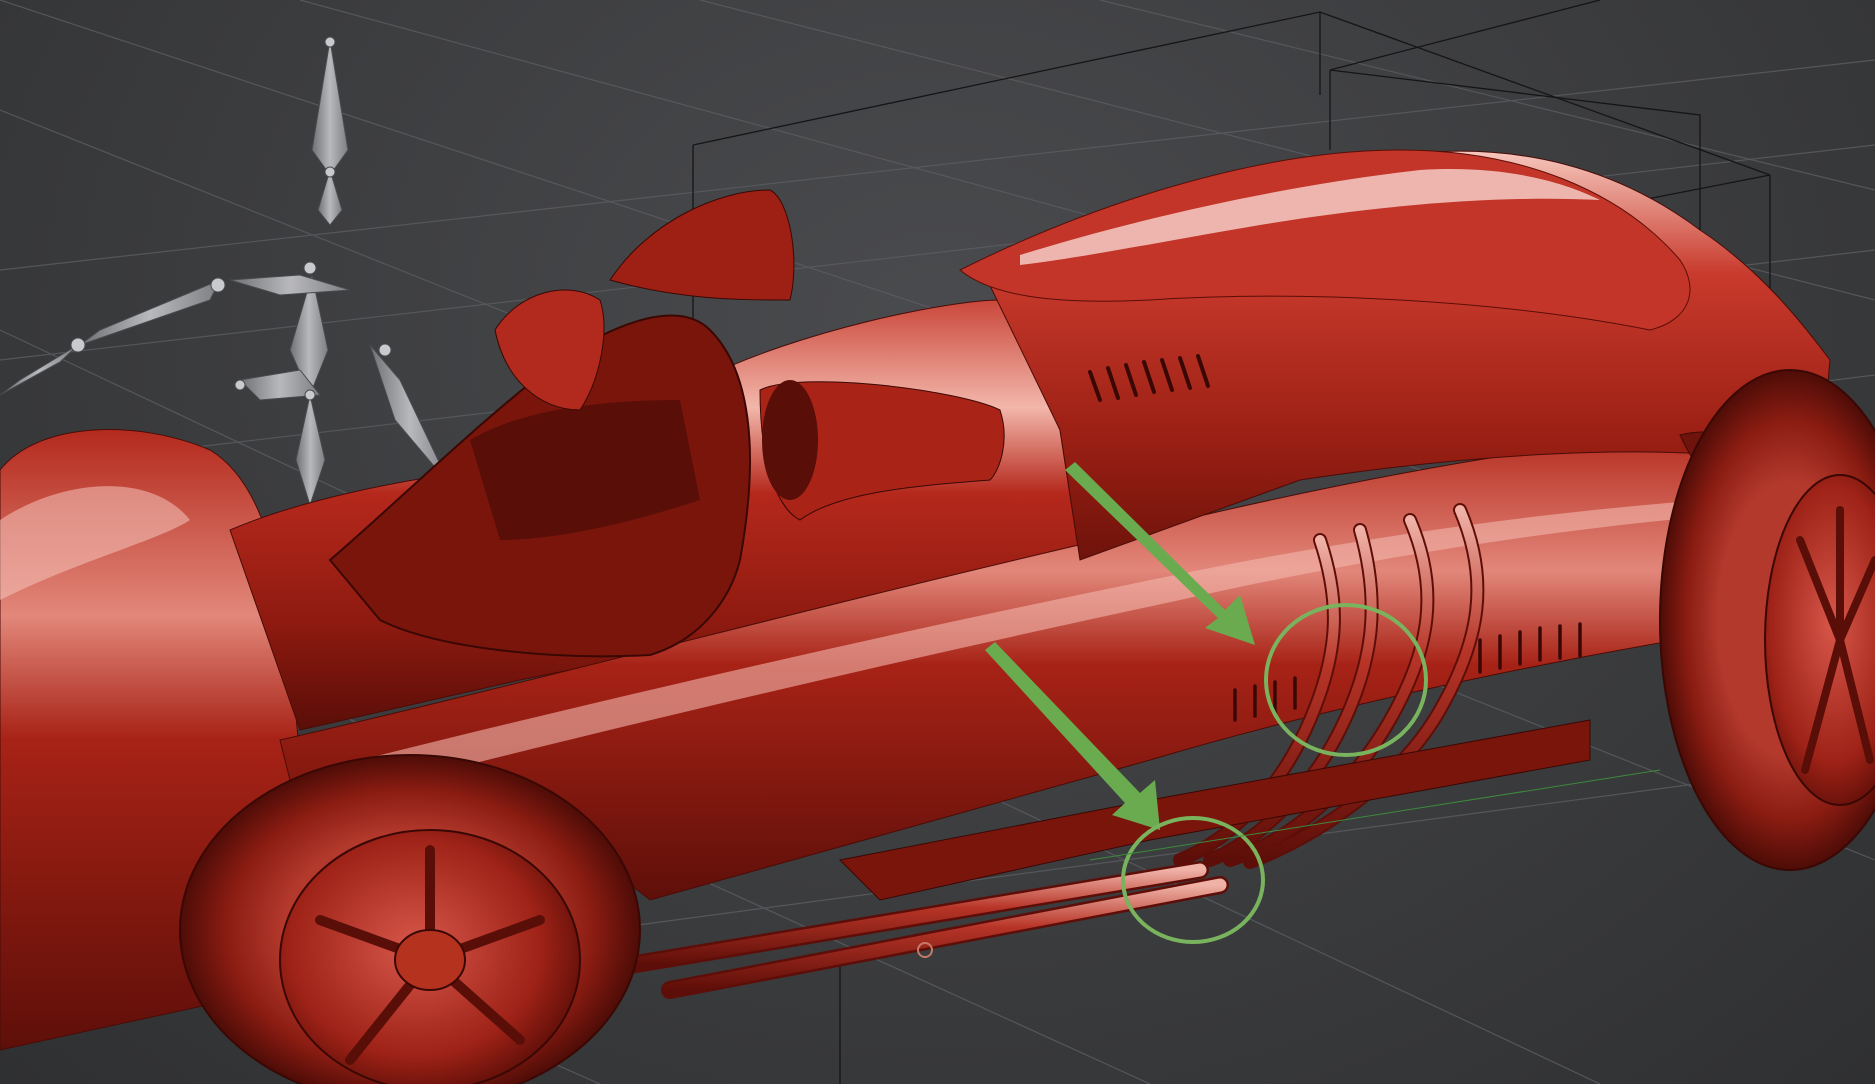  What do you see at coordinates (790, 440) in the screenshot?
I see `air-scoop-mouth` at bounding box center [790, 440].